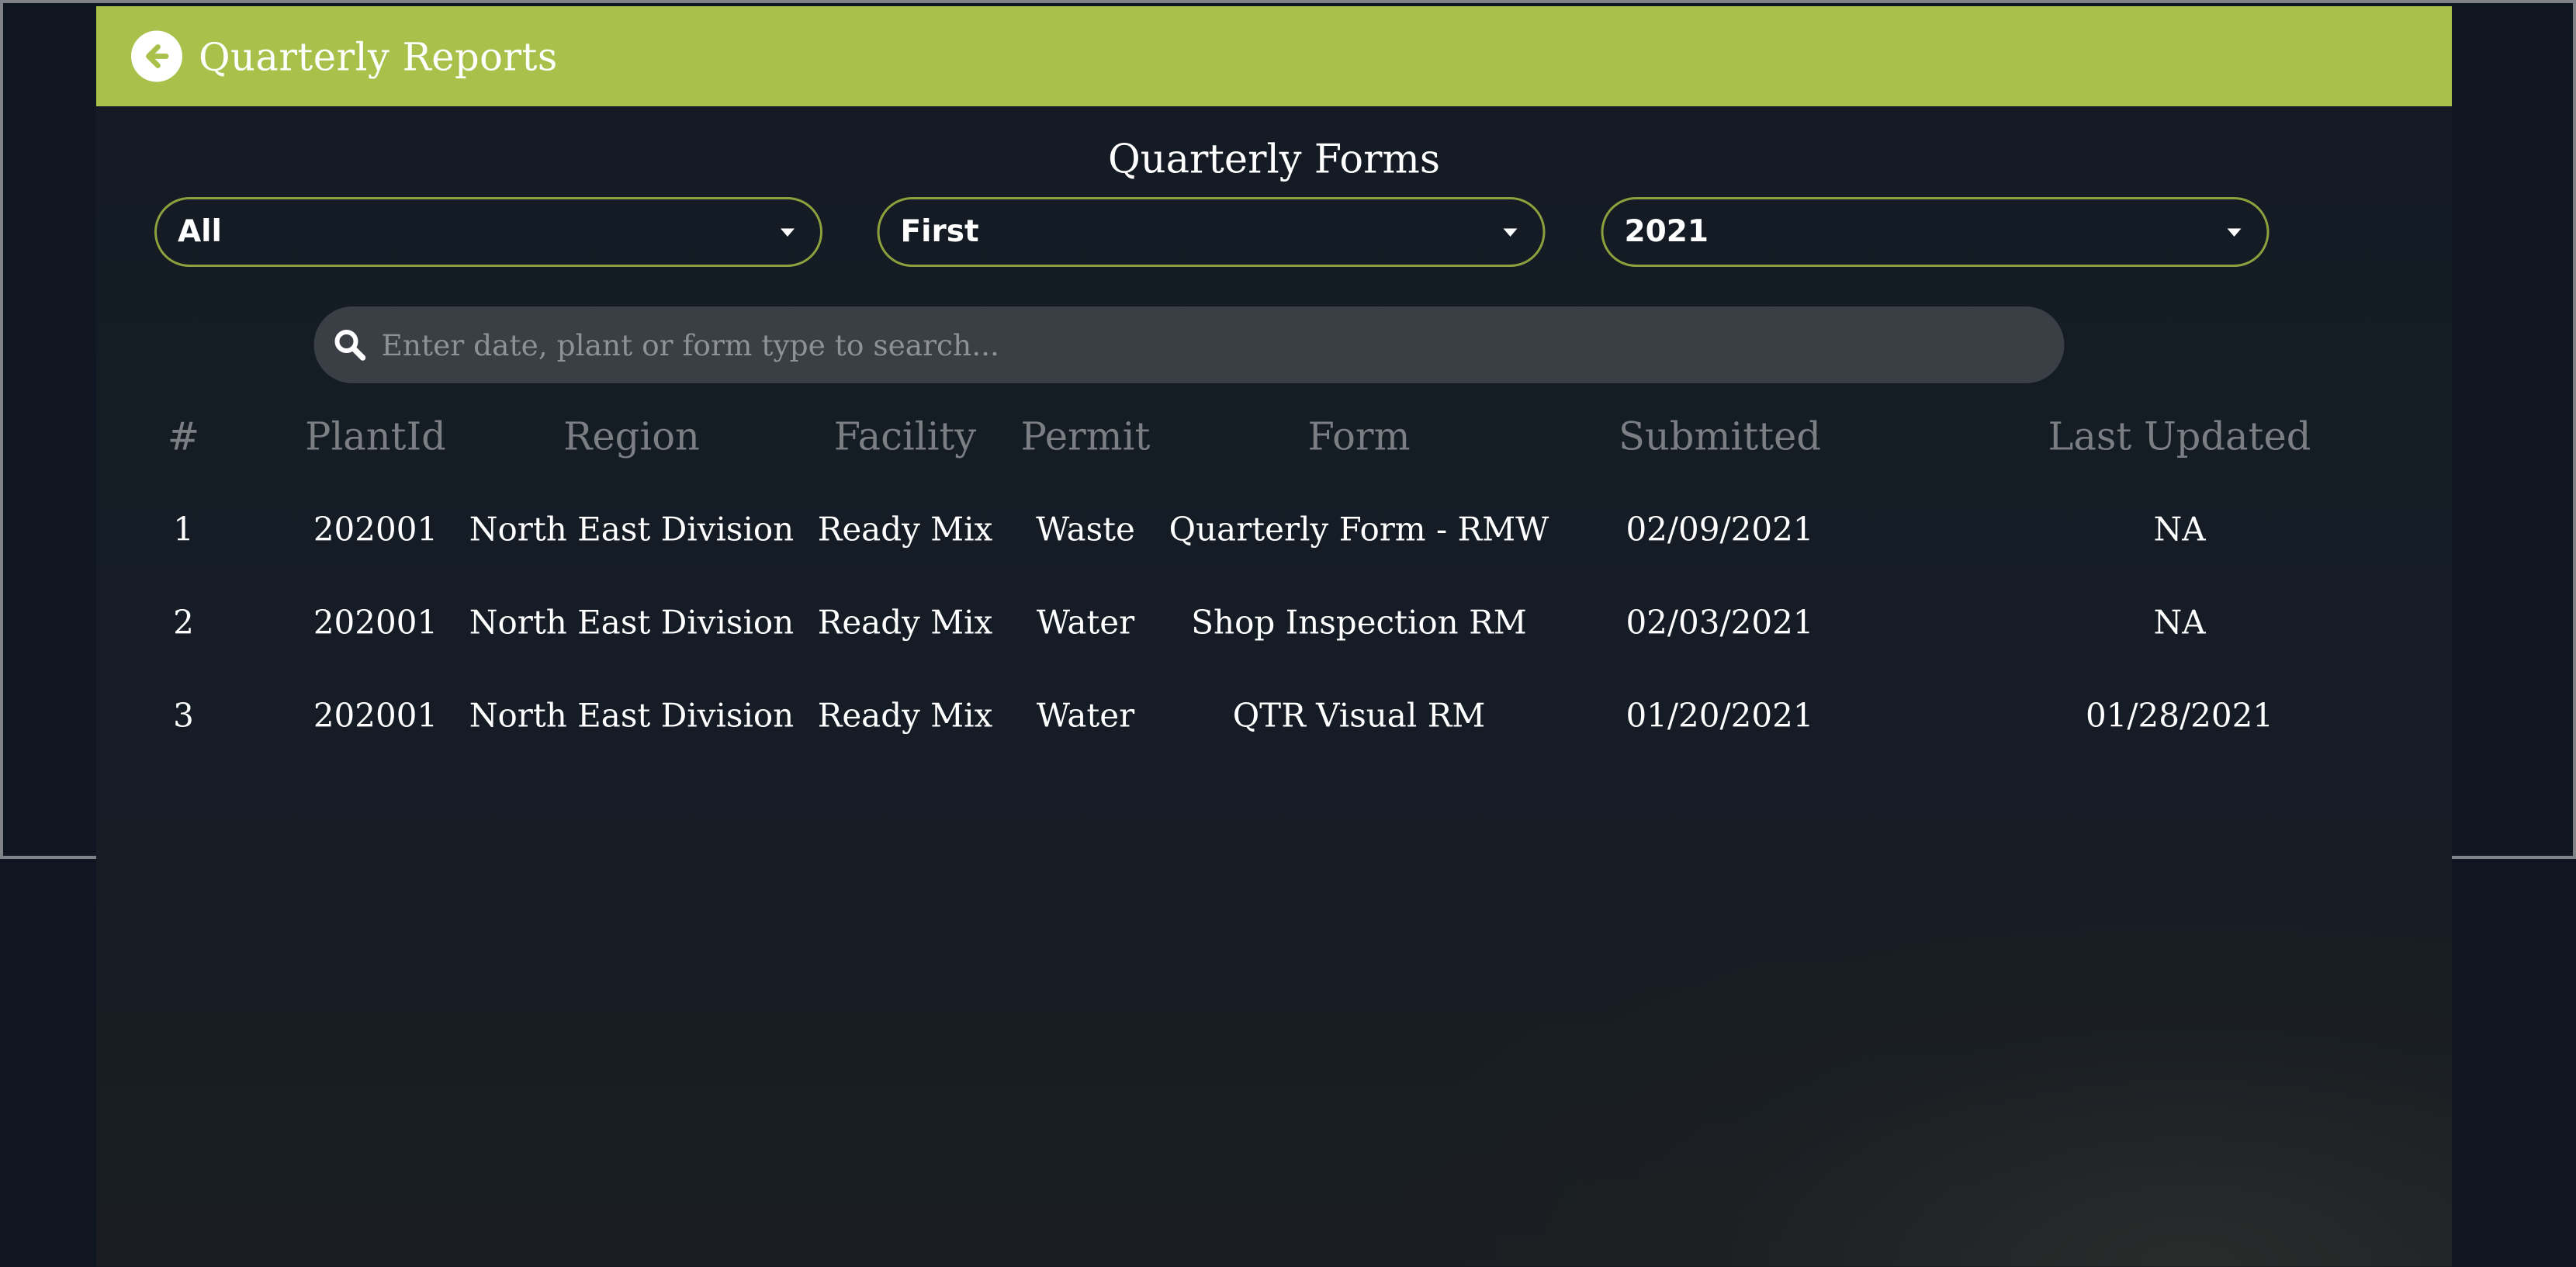 Image resolution: width=2576 pixels, height=1267 pixels. I want to click on search-input, so click(1196, 345).